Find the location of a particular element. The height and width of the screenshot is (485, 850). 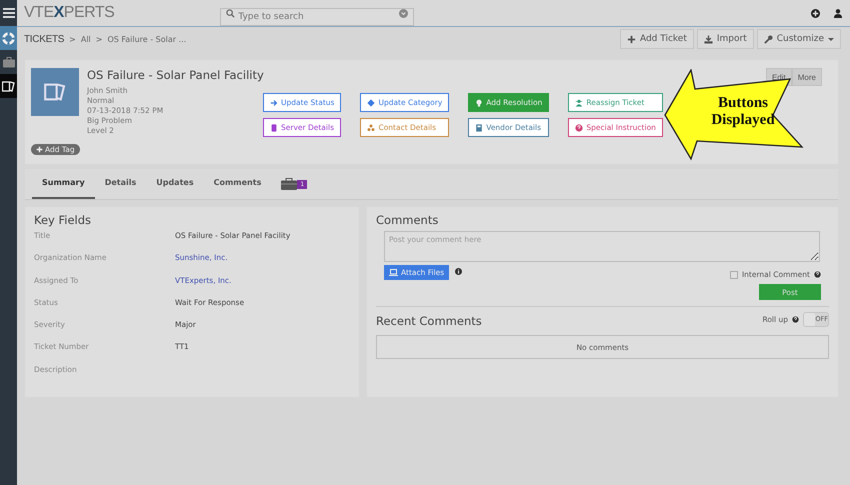

people-icon is located at coordinates (371, 128).